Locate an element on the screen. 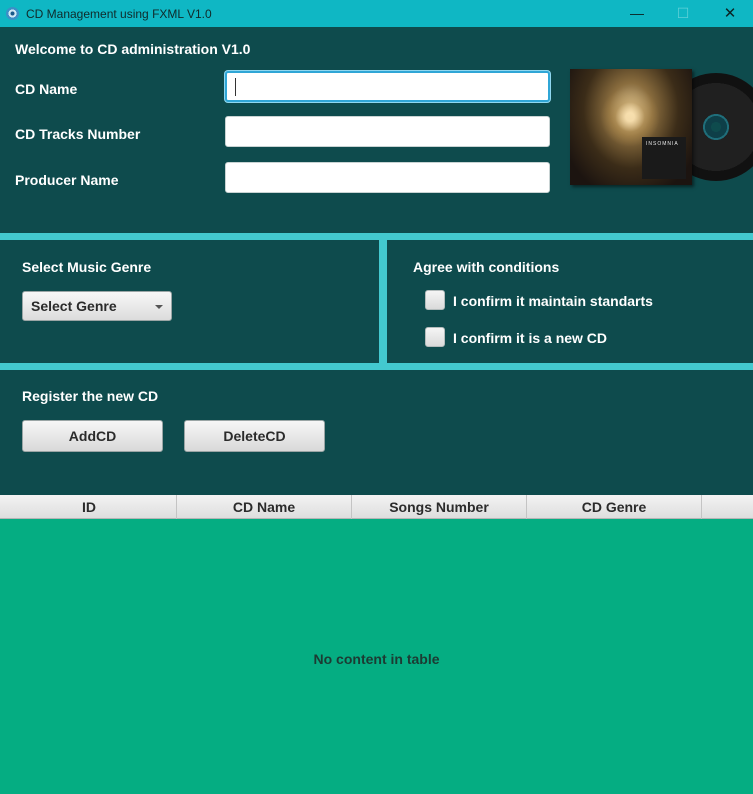  maximize-button: ☐ is located at coordinates (683, 13).